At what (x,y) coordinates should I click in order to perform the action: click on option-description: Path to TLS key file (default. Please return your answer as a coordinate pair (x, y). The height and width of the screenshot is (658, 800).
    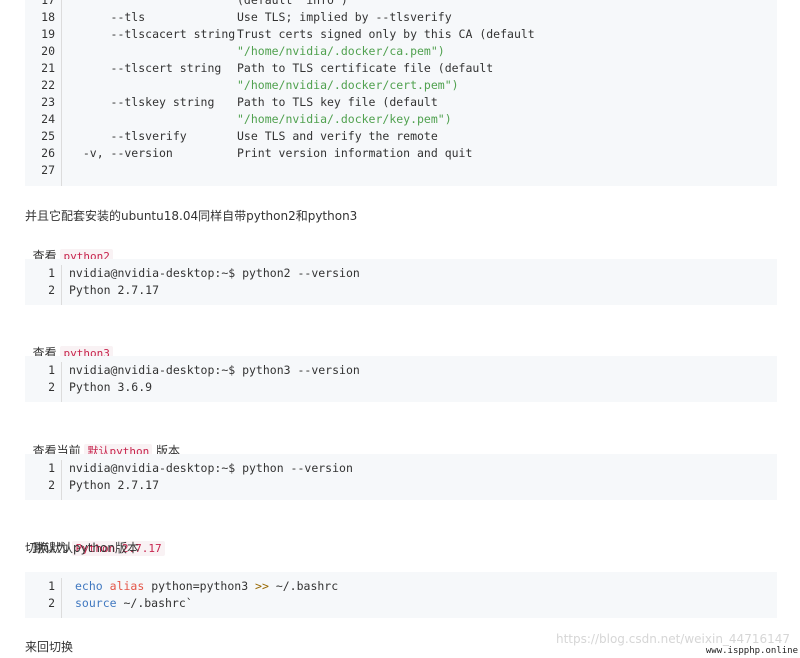
    Looking at the image, I should click on (337, 102).